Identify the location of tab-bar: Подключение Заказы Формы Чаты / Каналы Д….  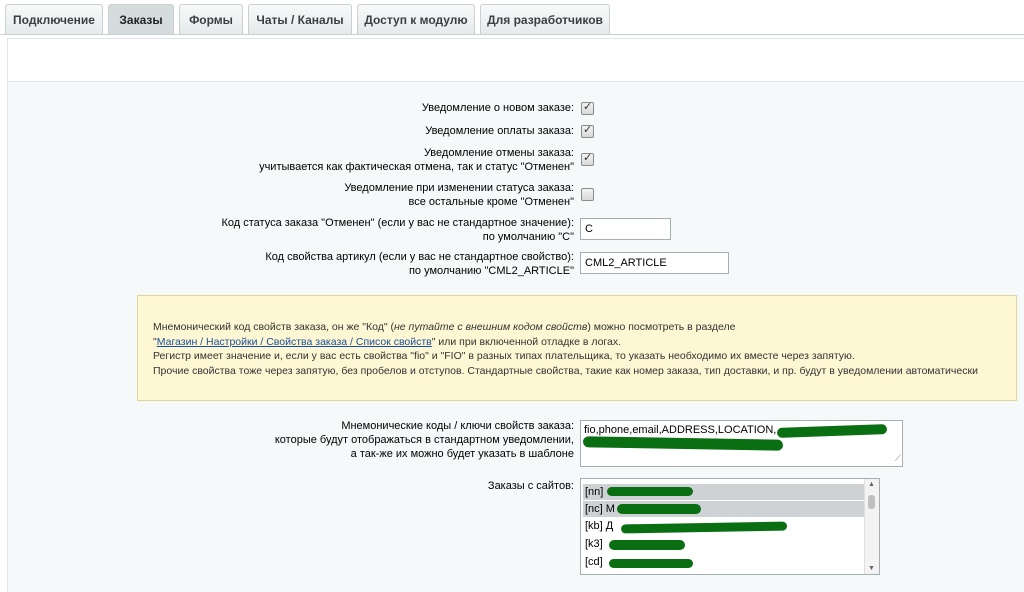
(512, 19).